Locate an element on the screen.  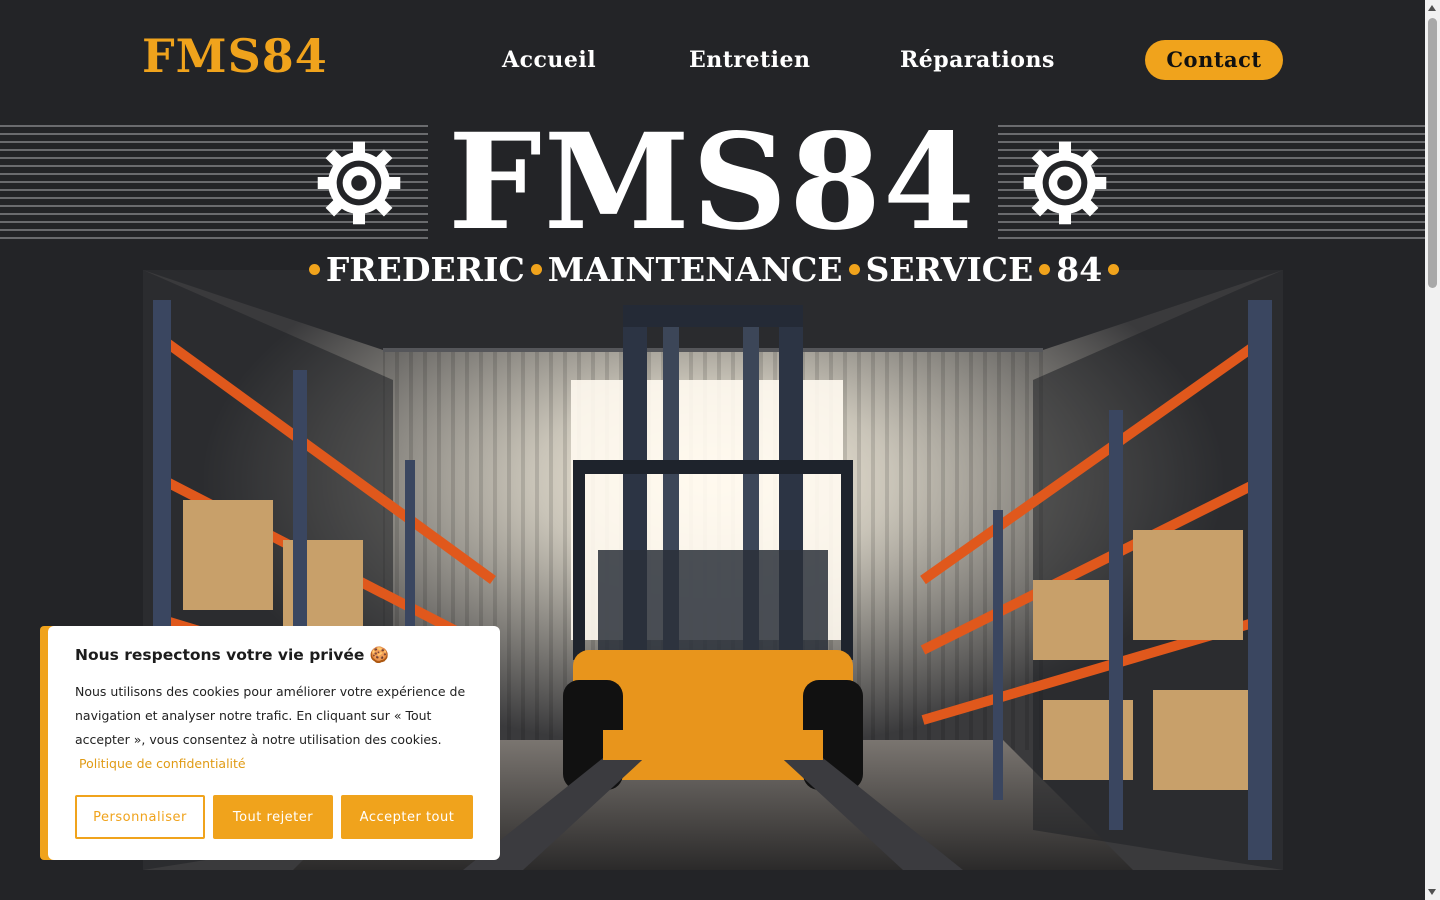
scroll-down-arrow-icon is located at coordinates (1432, 892).